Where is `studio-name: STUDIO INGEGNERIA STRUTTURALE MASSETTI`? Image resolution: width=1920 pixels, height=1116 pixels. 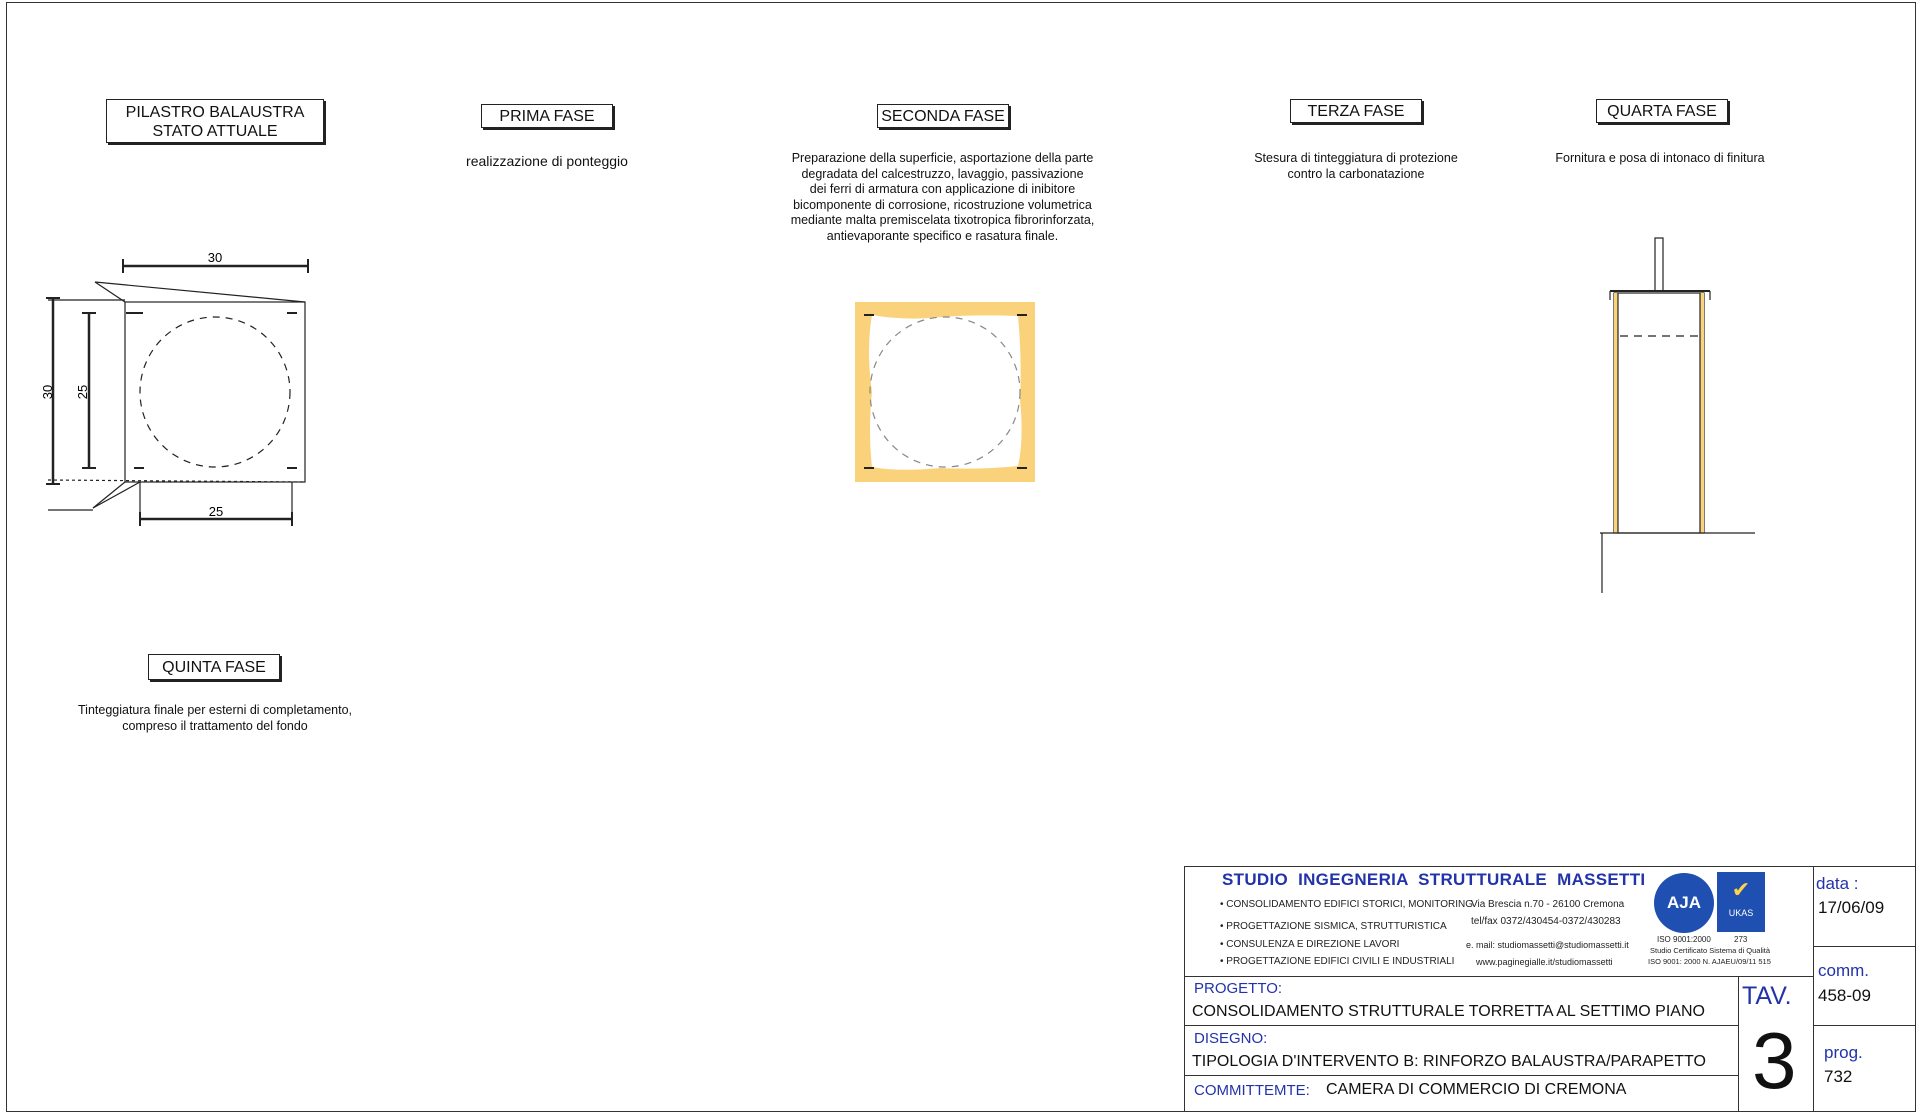 studio-name: STUDIO INGEGNERIA STRUTTURALE MASSETTI is located at coordinates (1434, 879).